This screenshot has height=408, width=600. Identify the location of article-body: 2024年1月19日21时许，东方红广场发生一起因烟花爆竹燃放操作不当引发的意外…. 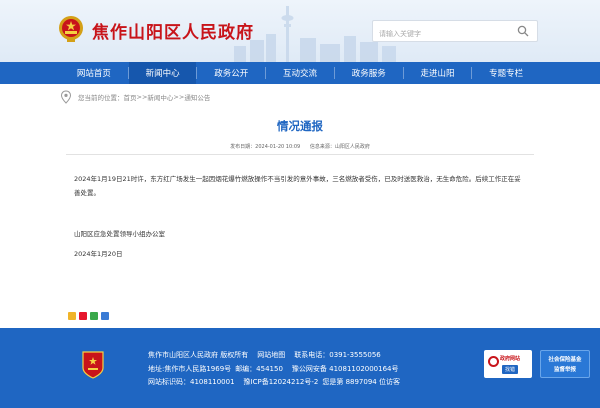
(297, 186).